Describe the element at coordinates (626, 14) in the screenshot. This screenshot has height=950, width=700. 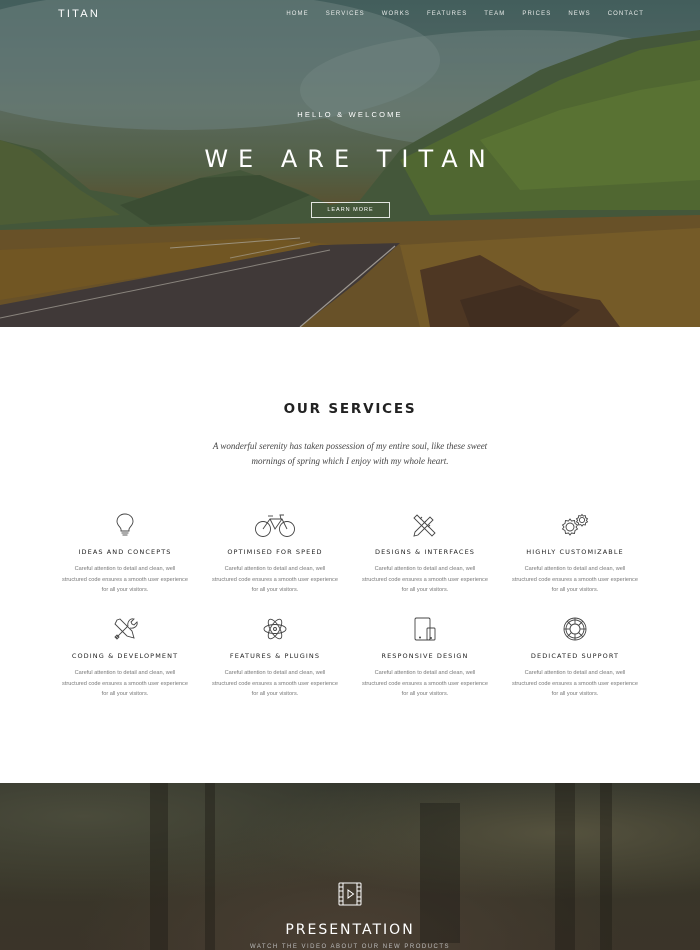
I see `nav-link-contact: CONTACT` at that location.